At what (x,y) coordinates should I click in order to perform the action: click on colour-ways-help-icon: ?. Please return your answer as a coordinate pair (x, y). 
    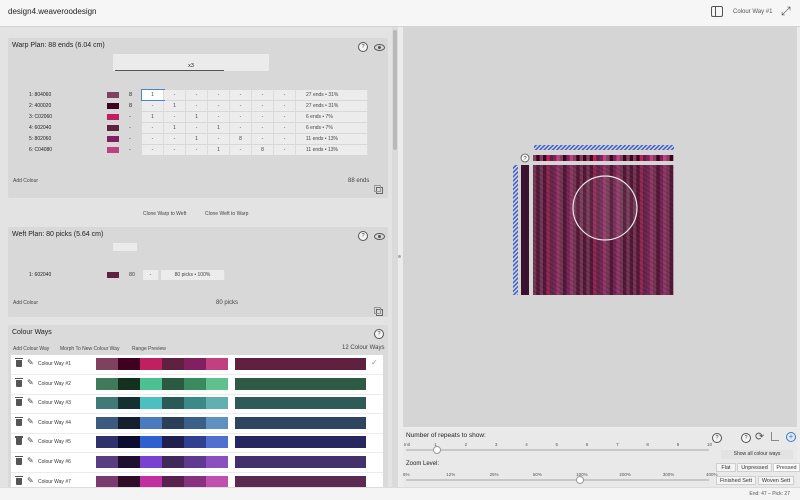
    Looking at the image, I should click on (379, 334).